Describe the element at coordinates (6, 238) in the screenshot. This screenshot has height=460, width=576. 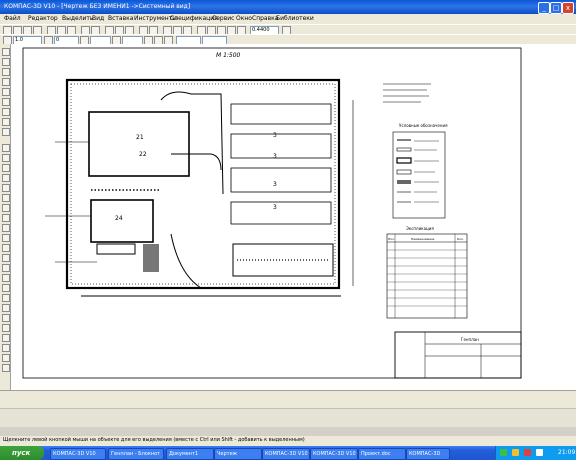
I see `spline-tool-icon` at that location.